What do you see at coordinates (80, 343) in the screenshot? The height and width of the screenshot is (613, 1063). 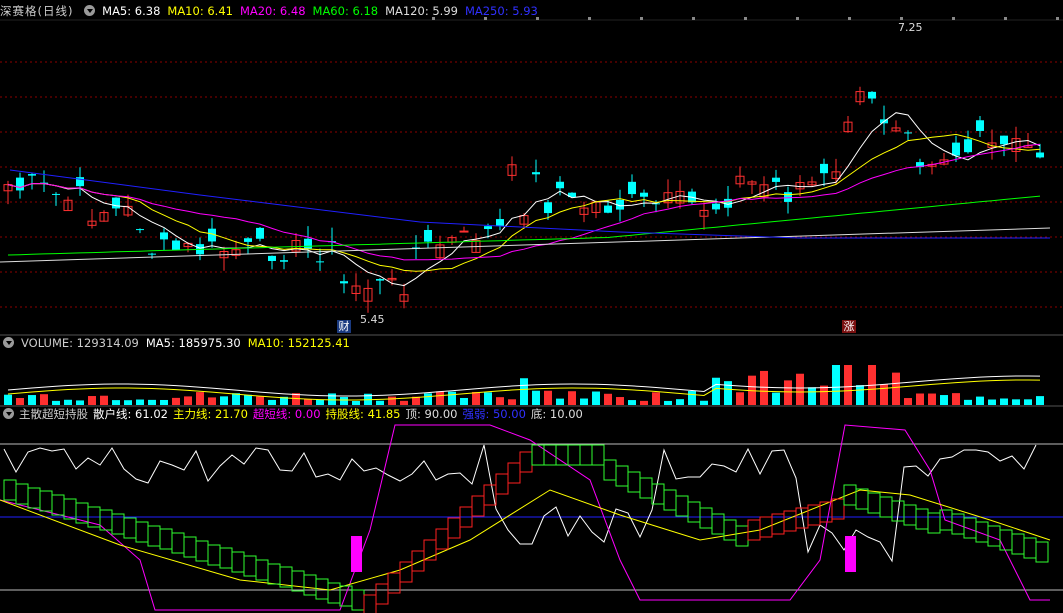 I see `volume-title: VOLUME: 129314.09` at bounding box center [80, 343].